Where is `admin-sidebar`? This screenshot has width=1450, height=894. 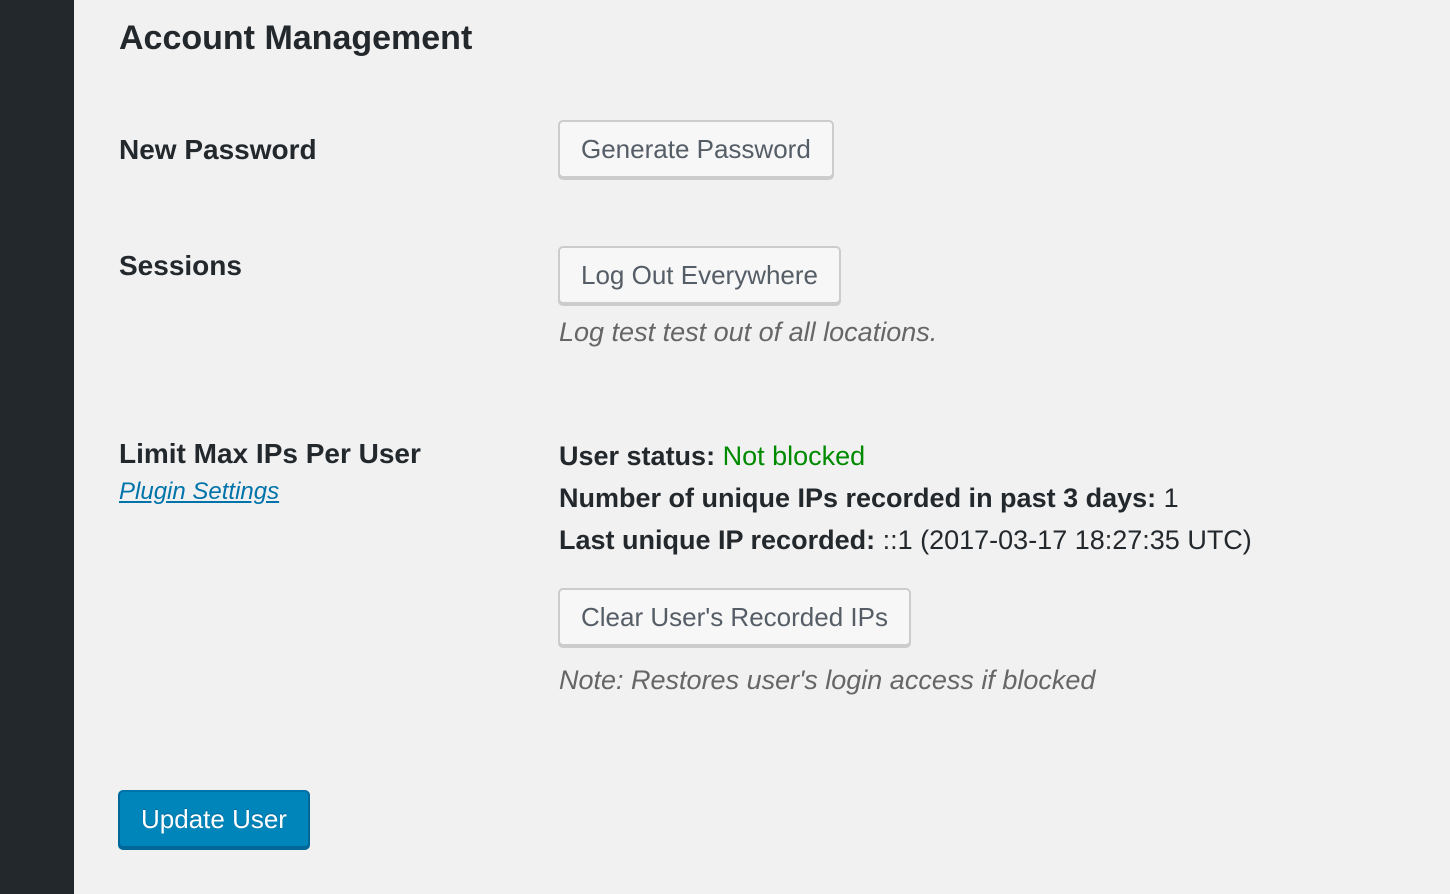
admin-sidebar is located at coordinates (37, 447).